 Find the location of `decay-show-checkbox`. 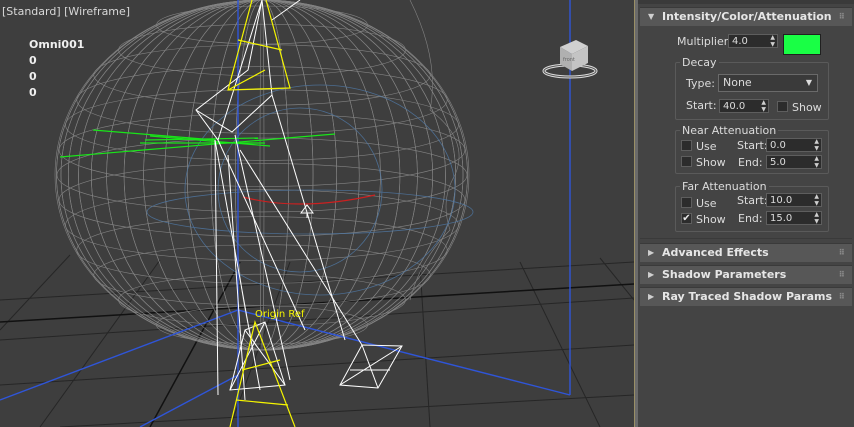

decay-show-checkbox is located at coordinates (782, 106).